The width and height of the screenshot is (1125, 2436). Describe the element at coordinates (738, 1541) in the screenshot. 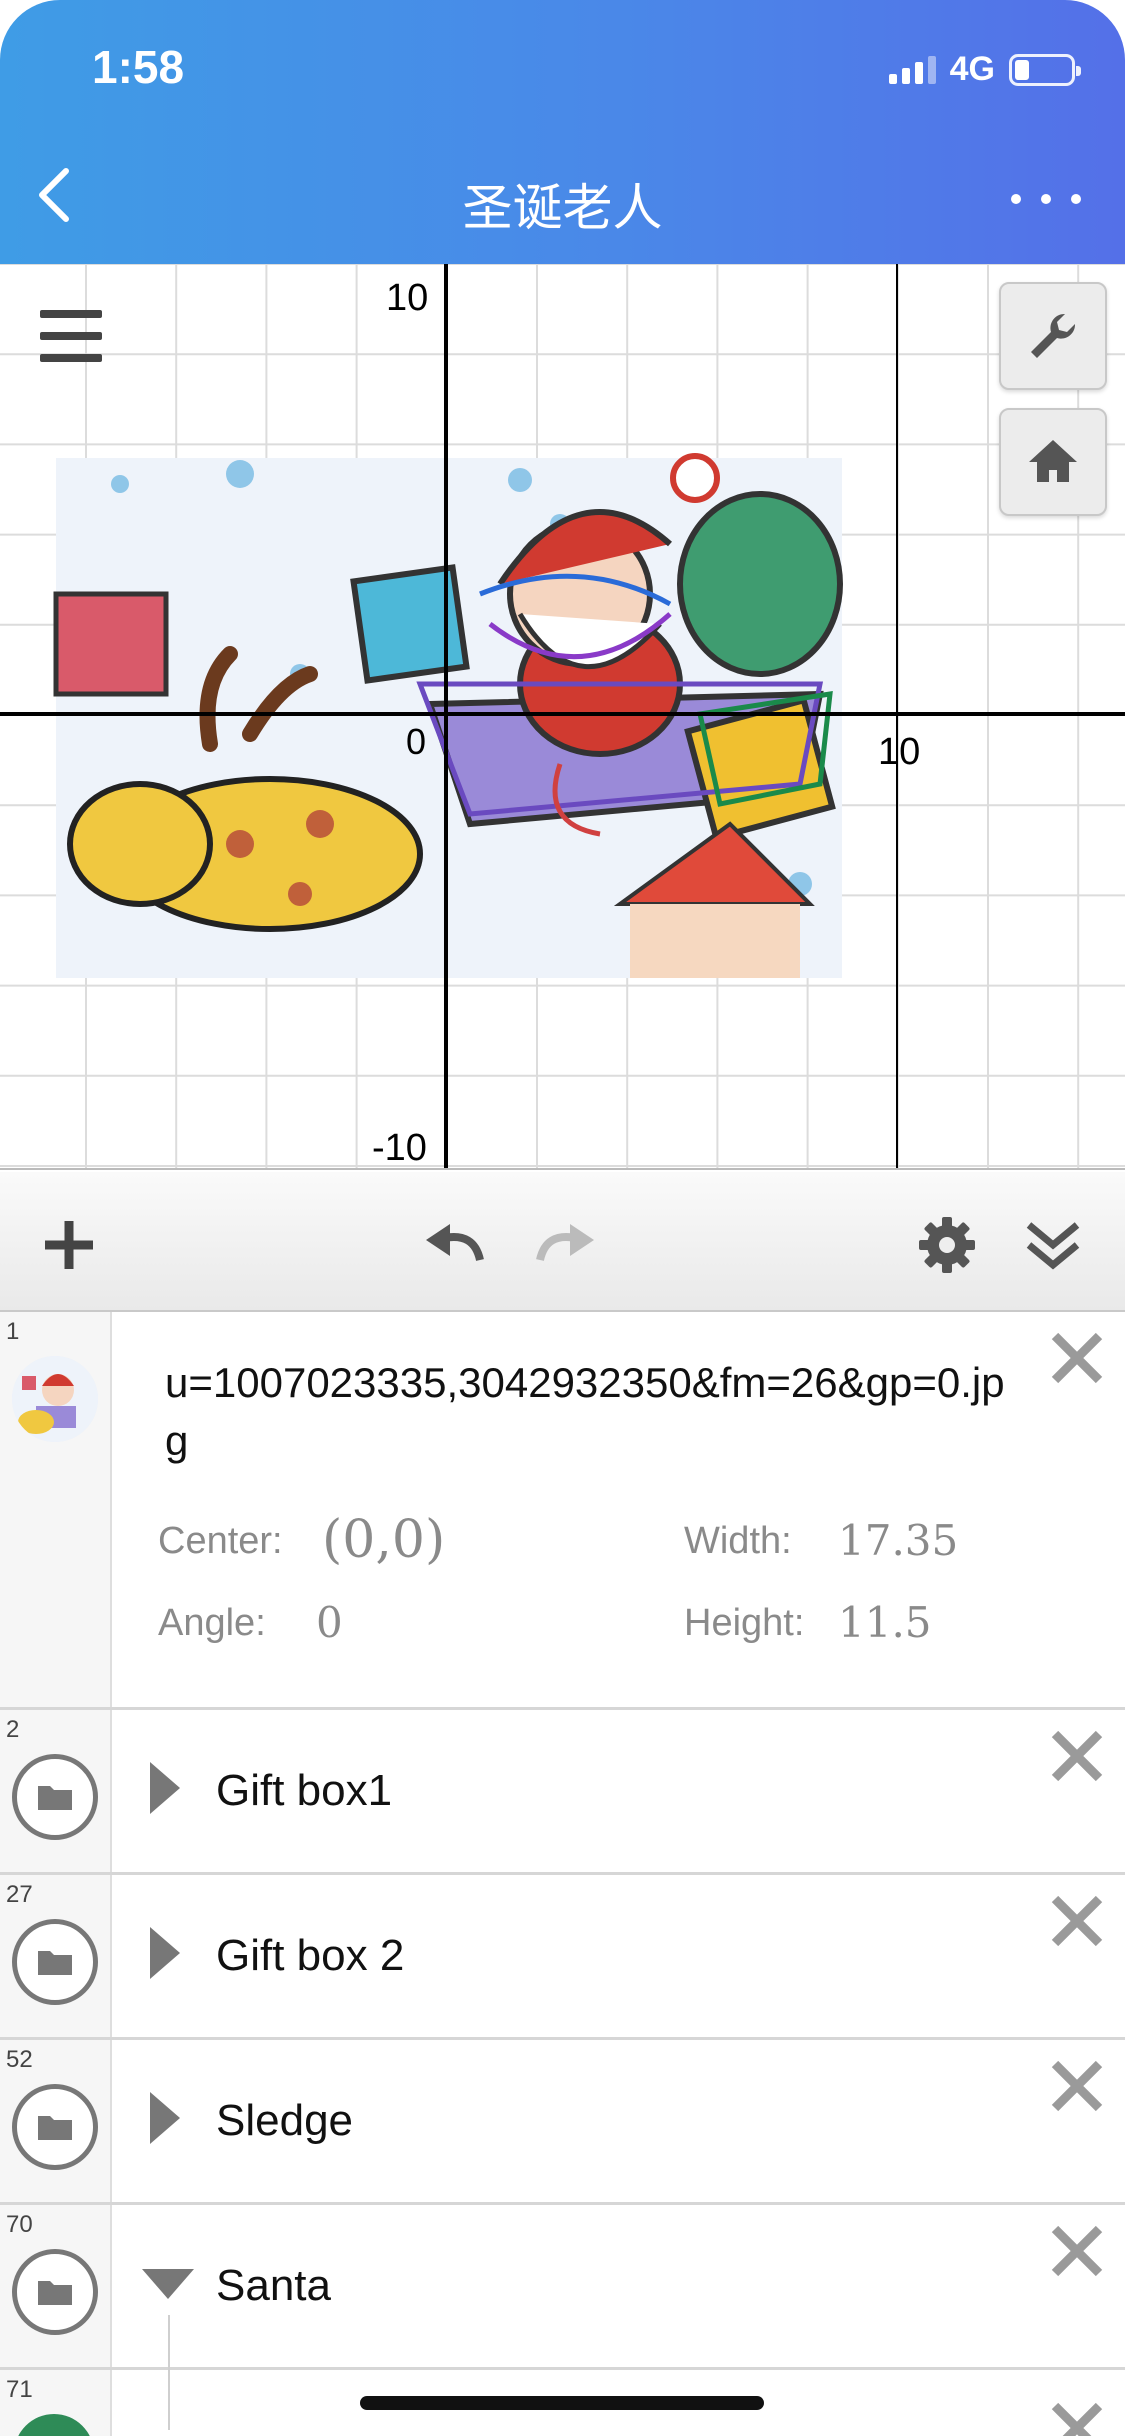

I see `width-label: Width:` at that location.